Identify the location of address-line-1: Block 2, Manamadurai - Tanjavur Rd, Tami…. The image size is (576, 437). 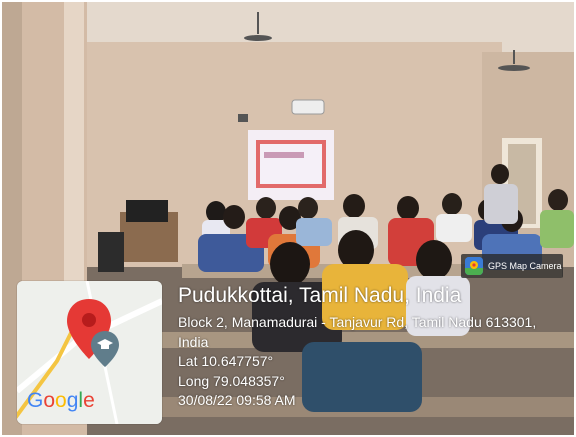
(357, 322).